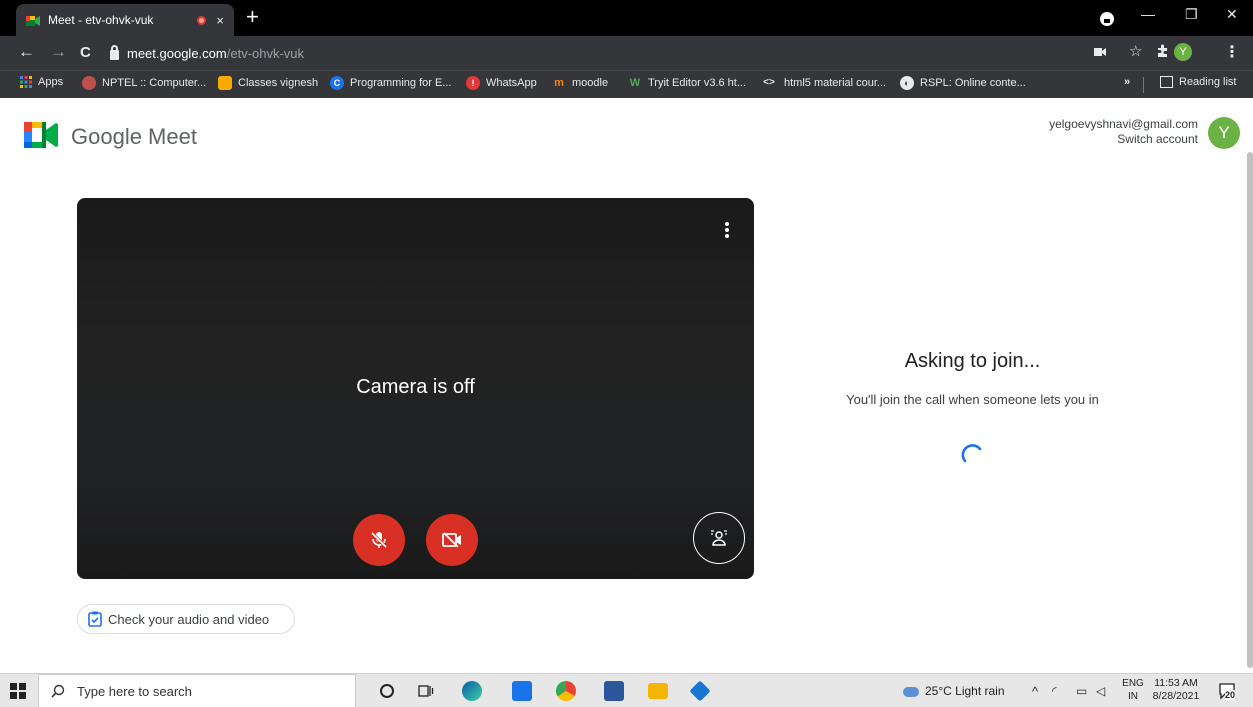  What do you see at coordinates (658, 691) in the screenshot?
I see `file-explorer-icon` at bounding box center [658, 691].